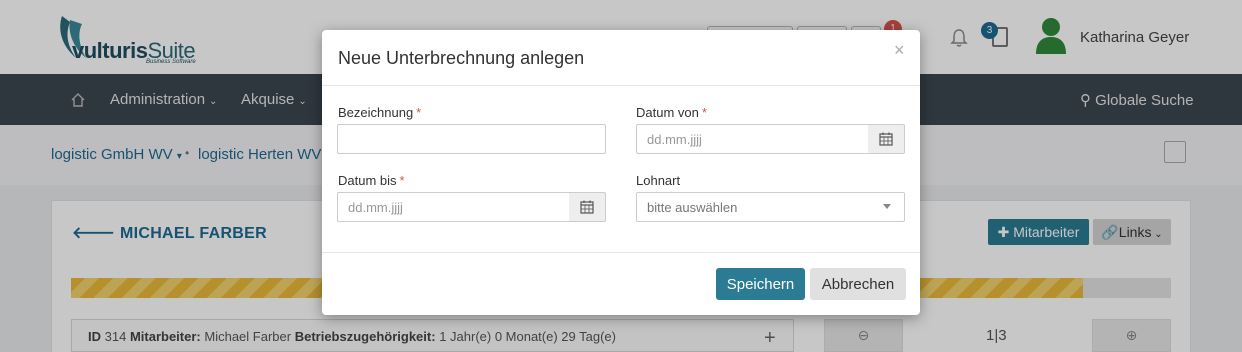 The height and width of the screenshot is (352, 1242). Describe the element at coordinates (621, 252) in the screenshot. I see `dialog-footer-divider` at that location.